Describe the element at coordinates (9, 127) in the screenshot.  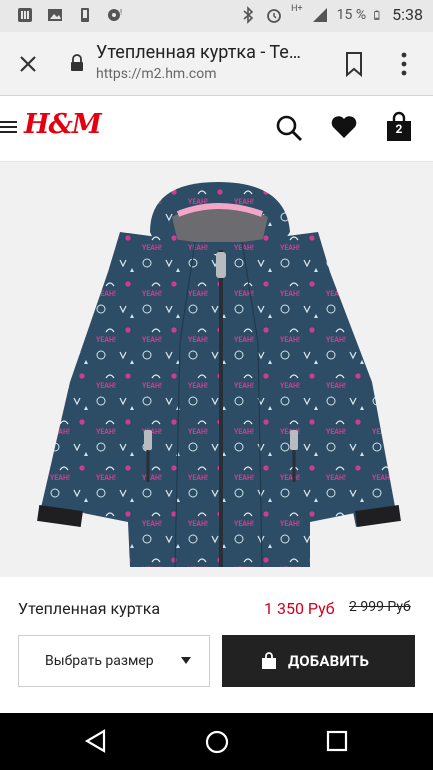
I see `hamburger-icon` at that location.